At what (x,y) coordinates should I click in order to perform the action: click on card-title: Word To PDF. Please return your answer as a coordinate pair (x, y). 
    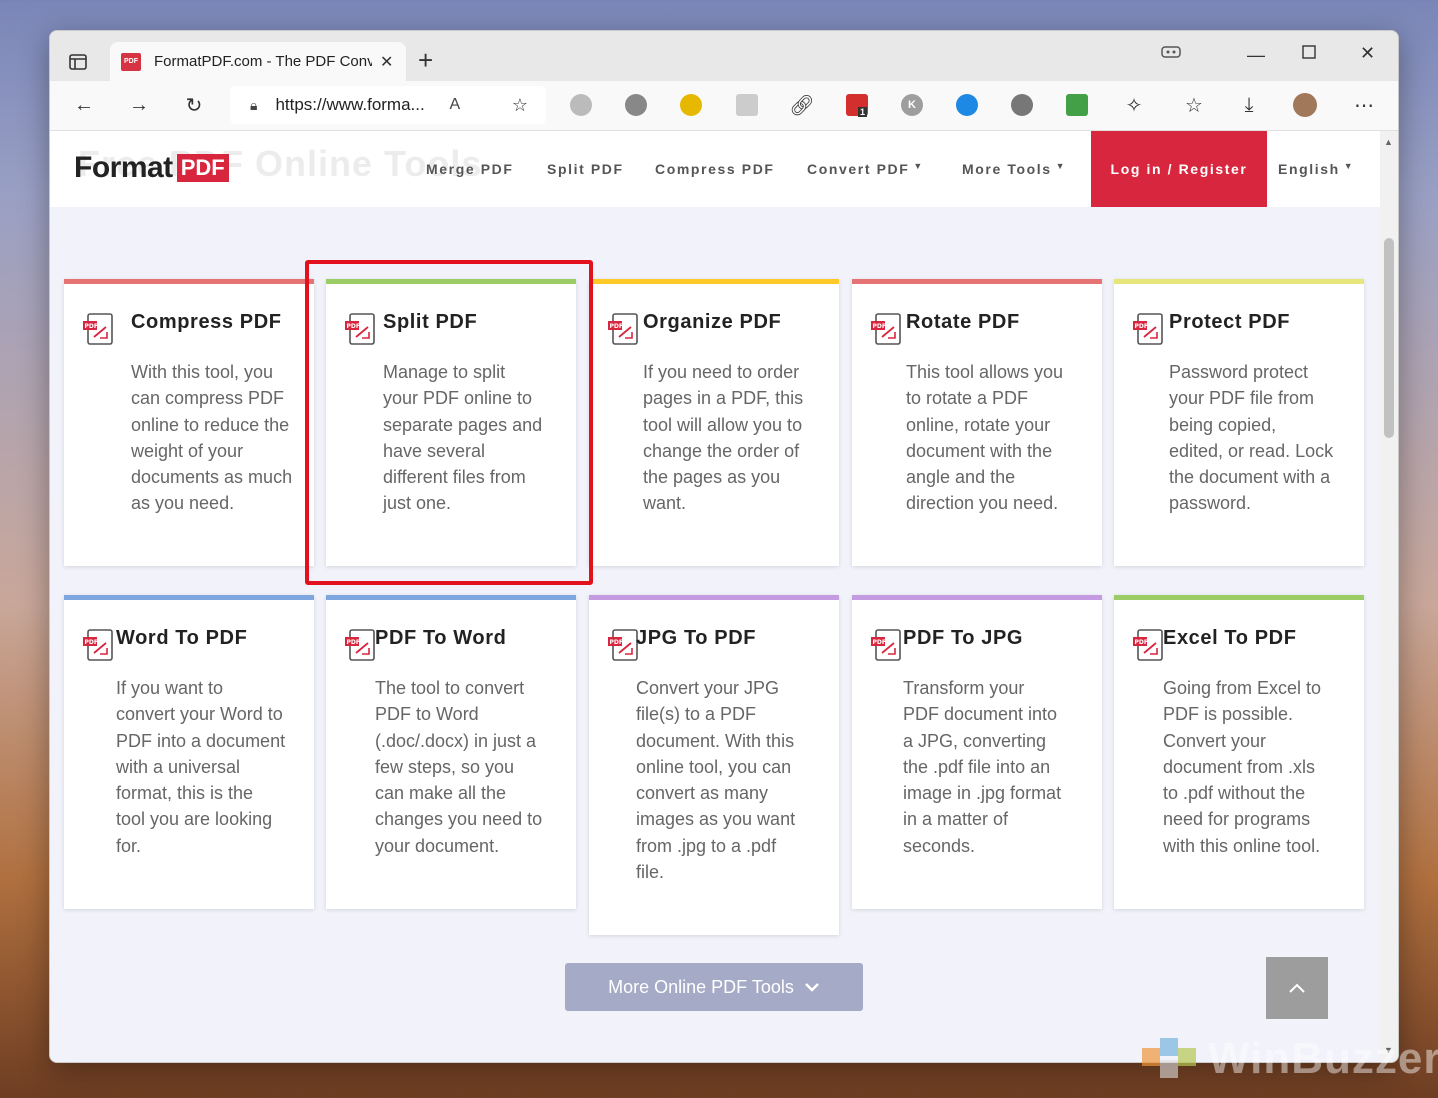
    Looking at the image, I should click on (181, 638).